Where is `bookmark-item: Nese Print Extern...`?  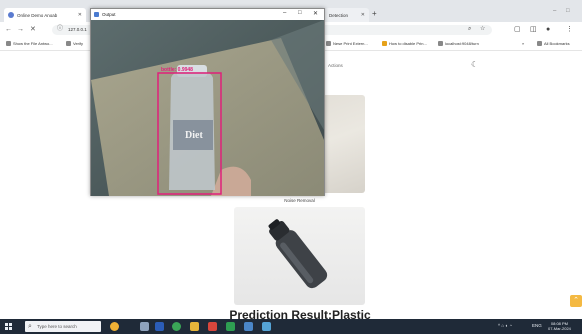
bookmark-item: Nese Print Extern... is located at coordinates (347, 43).